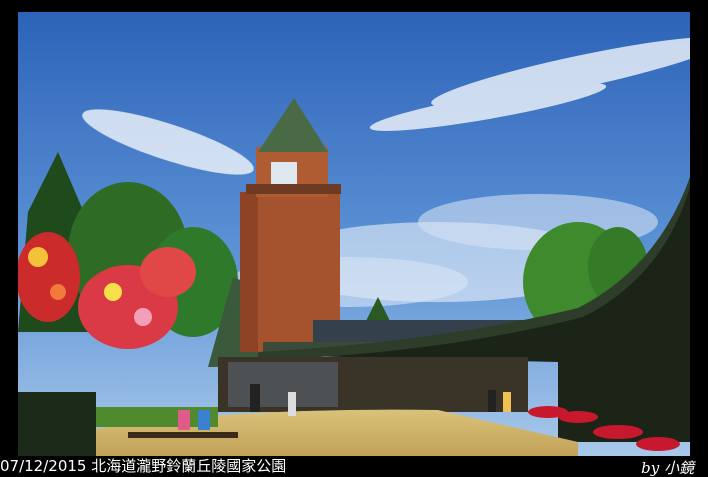 This screenshot has height=477, width=708. What do you see at coordinates (667, 468) in the screenshot?
I see `photographer-signature: by 小鏡` at bounding box center [667, 468].